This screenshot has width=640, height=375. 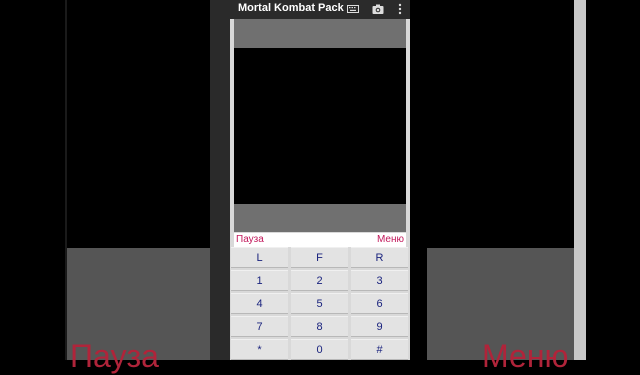 What do you see at coordinates (379, 349) in the screenshot?
I see `key-hash: #` at bounding box center [379, 349].